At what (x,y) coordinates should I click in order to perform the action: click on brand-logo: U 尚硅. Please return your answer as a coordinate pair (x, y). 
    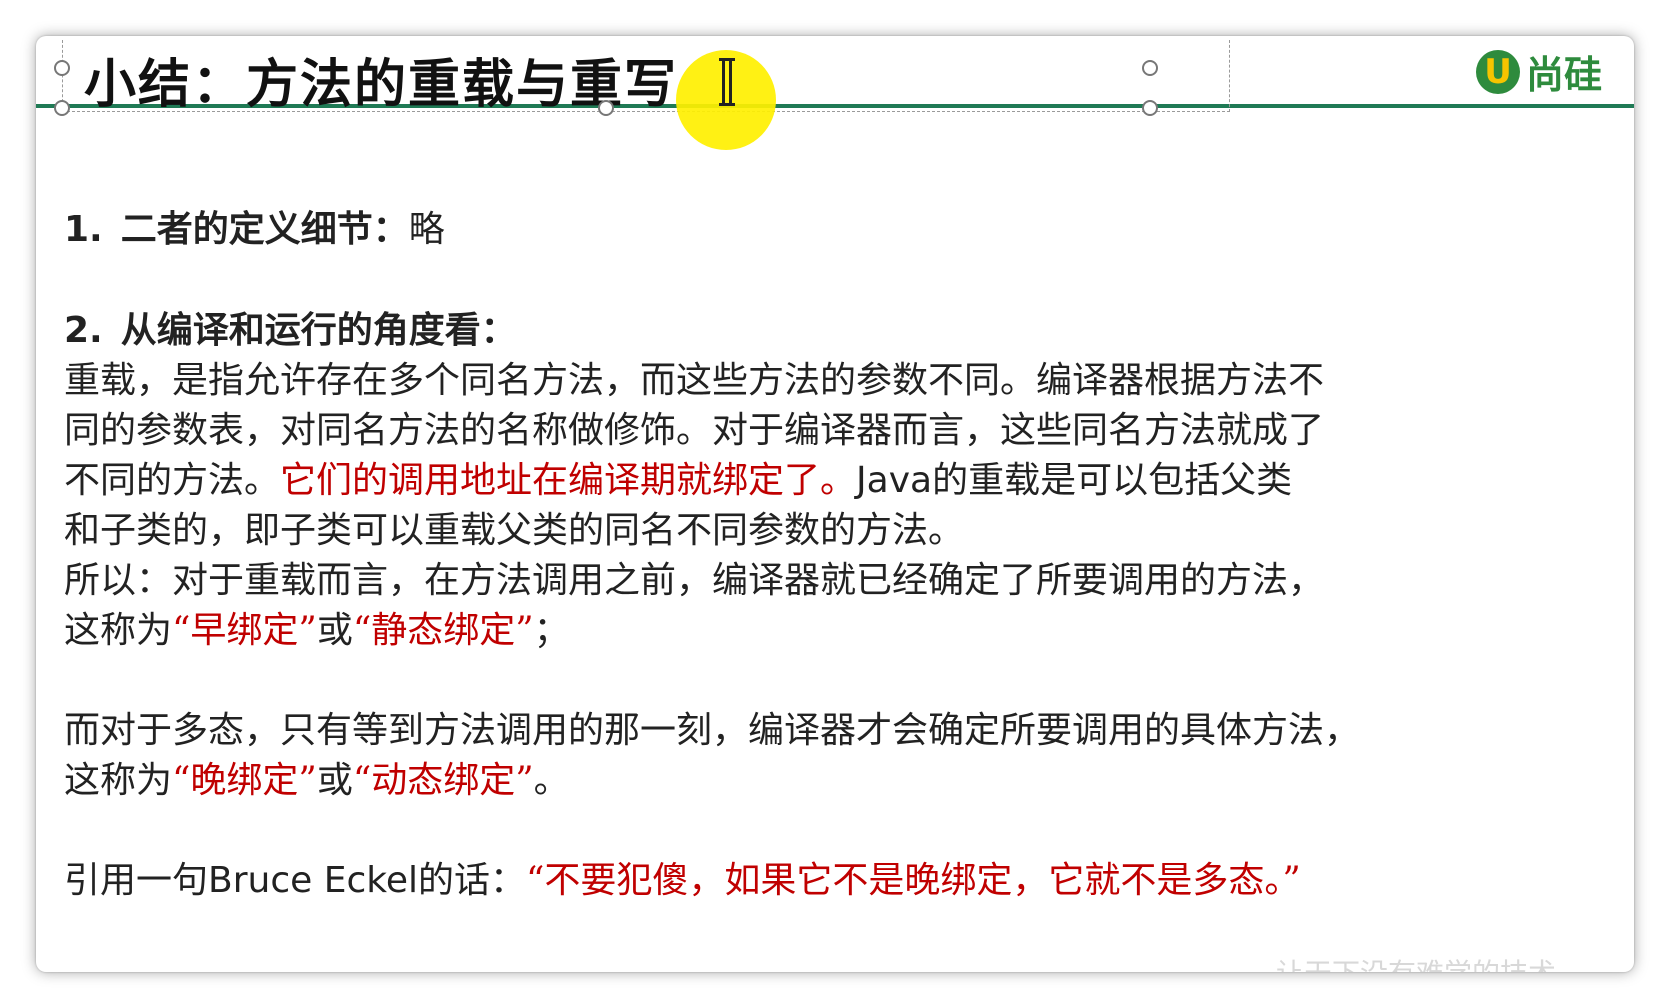
    Looking at the image, I should click on (1539, 71).